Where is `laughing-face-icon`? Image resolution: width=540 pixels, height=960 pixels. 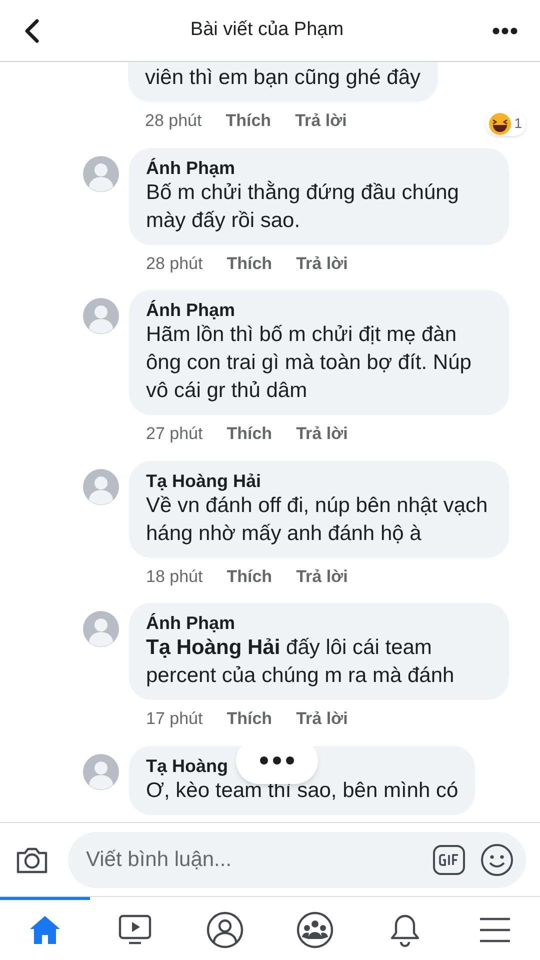
laughing-face-icon is located at coordinates (500, 124).